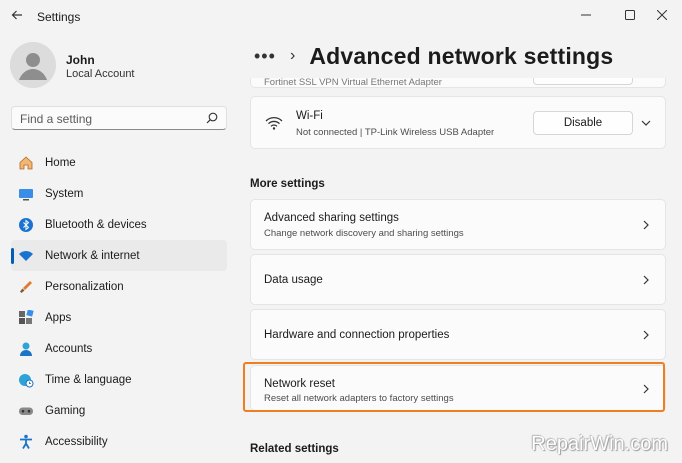 Image resolution: width=682 pixels, height=463 pixels. I want to click on sidebar-item-time-language: Time & language, so click(119, 379).